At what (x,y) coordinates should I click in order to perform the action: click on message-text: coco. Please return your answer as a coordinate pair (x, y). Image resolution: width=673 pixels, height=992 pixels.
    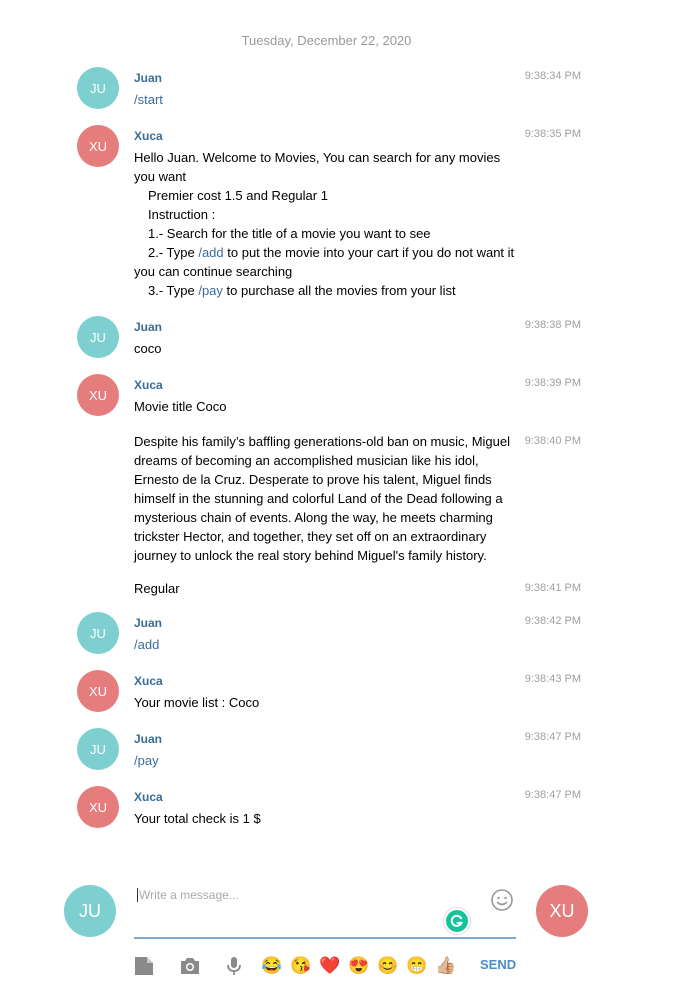
    Looking at the image, I should click on (148, 348).